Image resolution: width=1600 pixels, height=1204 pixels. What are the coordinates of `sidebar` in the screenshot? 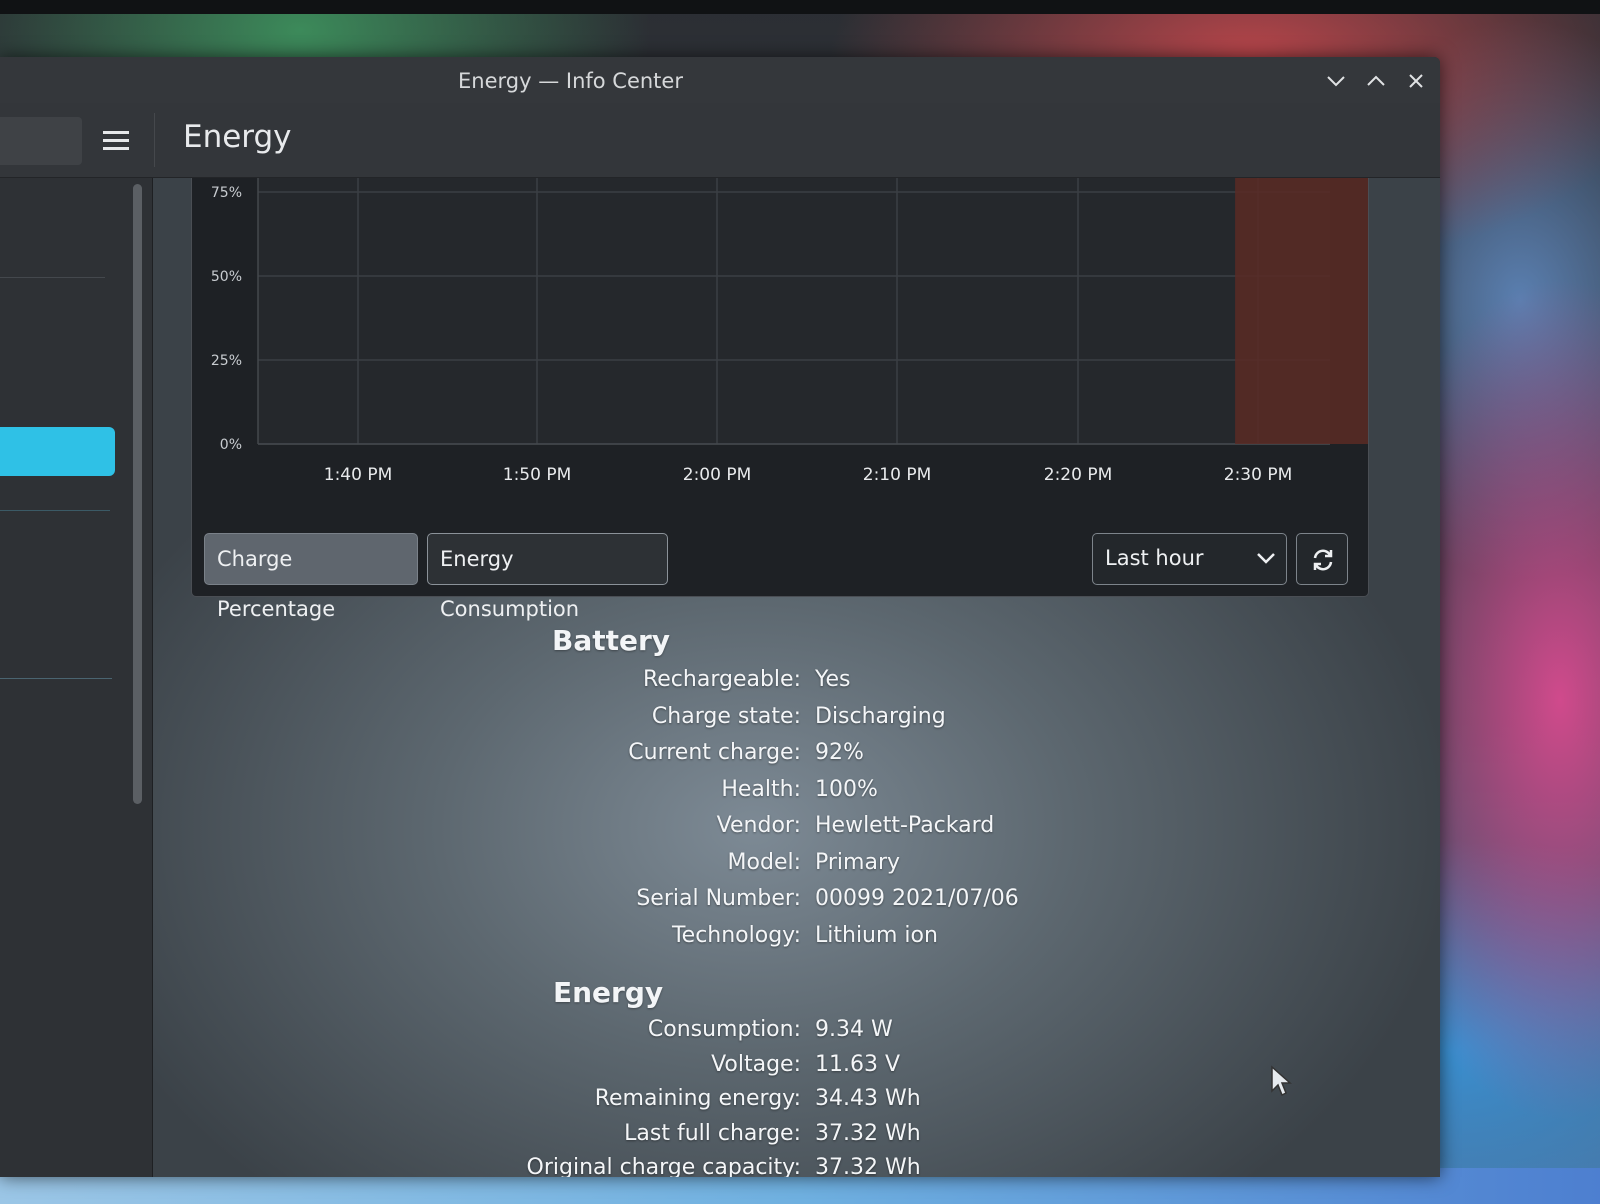 It's located at (76, 677).